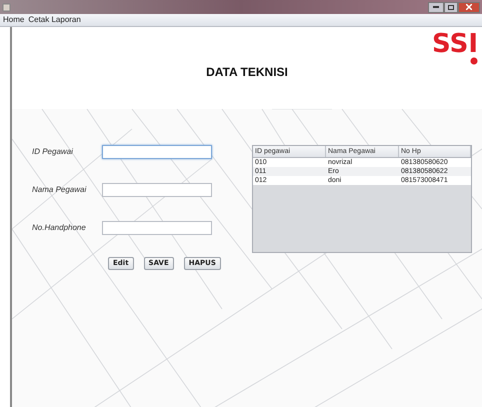  Describe the element at coordinates (60, 190) in the screenshot. I see `field-label: Nama Pegawai` at that location.